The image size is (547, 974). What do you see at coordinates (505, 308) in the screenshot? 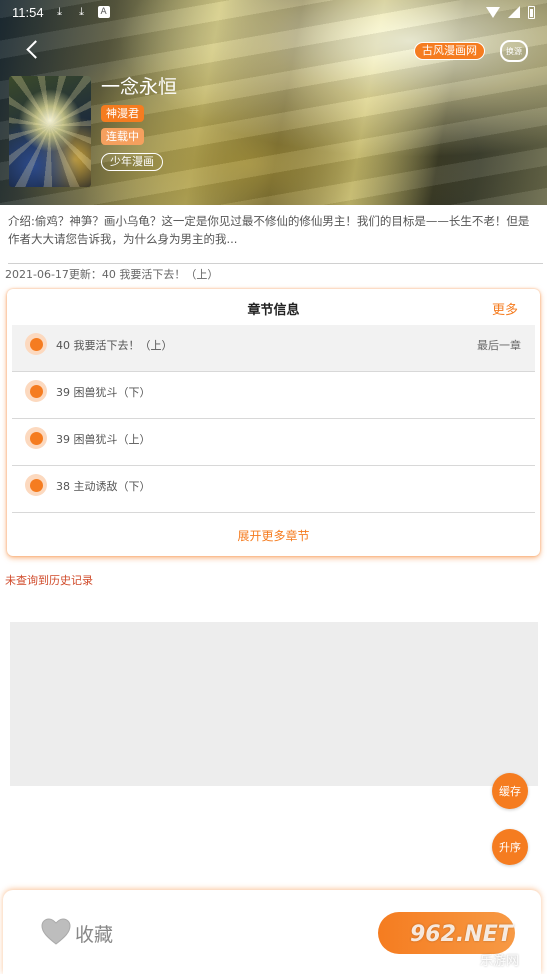
I see `more-chapters-button: 更多` at bounding box center [505, 308].